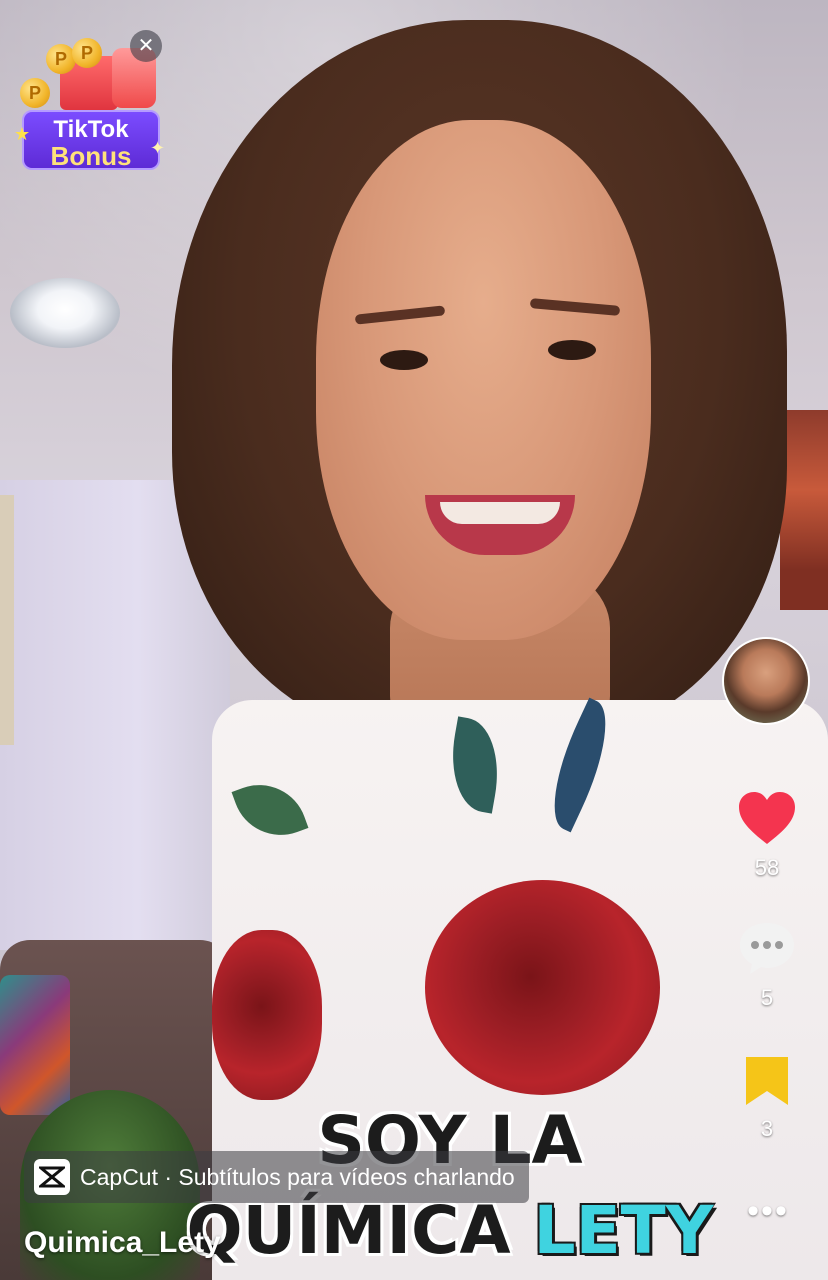  What do you see at coordinates (767, 997) in the screenshot?
I see `comment-count: 5` at bounding box center [767, 997].